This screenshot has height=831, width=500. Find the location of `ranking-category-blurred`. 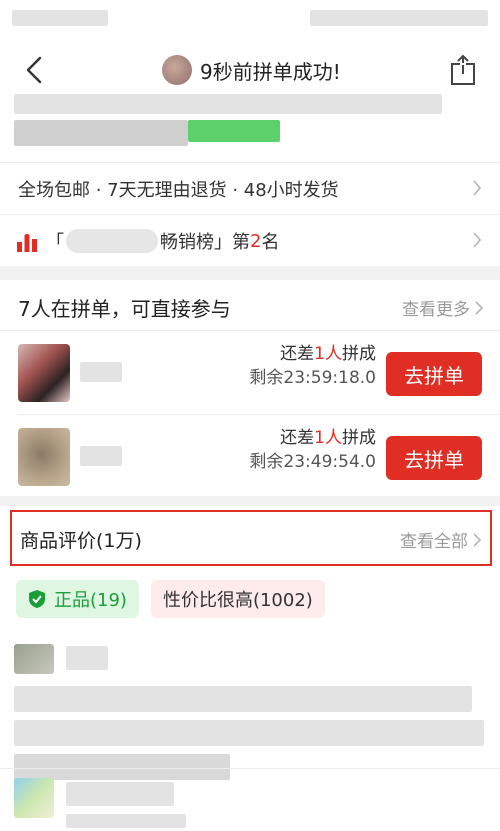

ranking-category-blurred is located at coordinates (112, 241).